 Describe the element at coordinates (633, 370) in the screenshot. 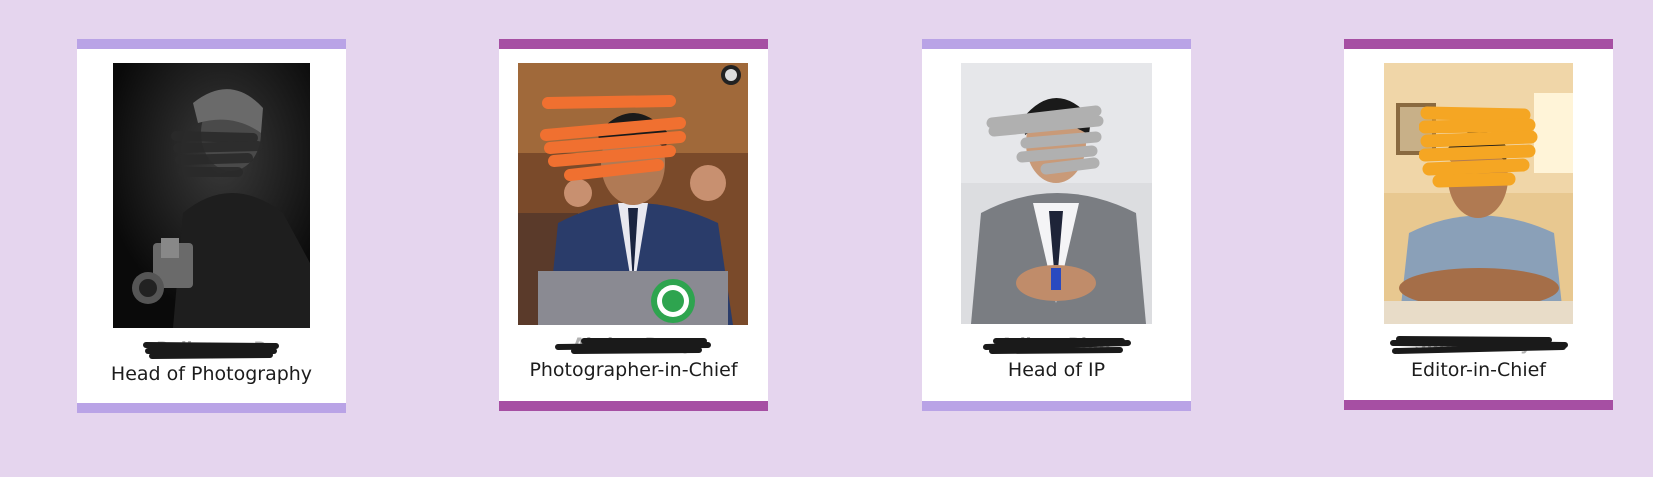

I see `member-role: Photographer-in-Chief` at that location.